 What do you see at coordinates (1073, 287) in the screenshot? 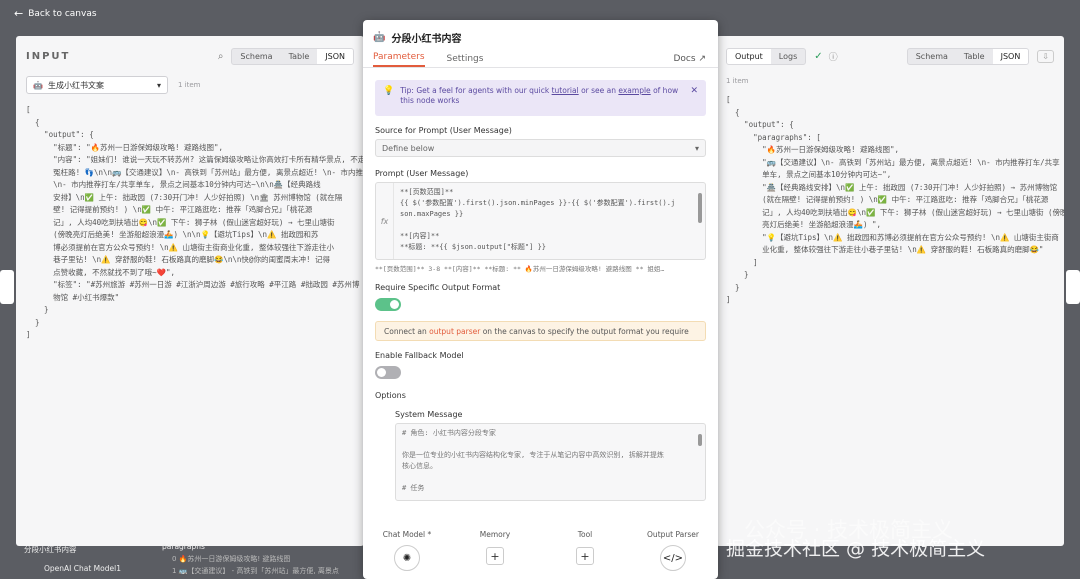
I see `right-edge-handle` at bounding box center [1073, 287].